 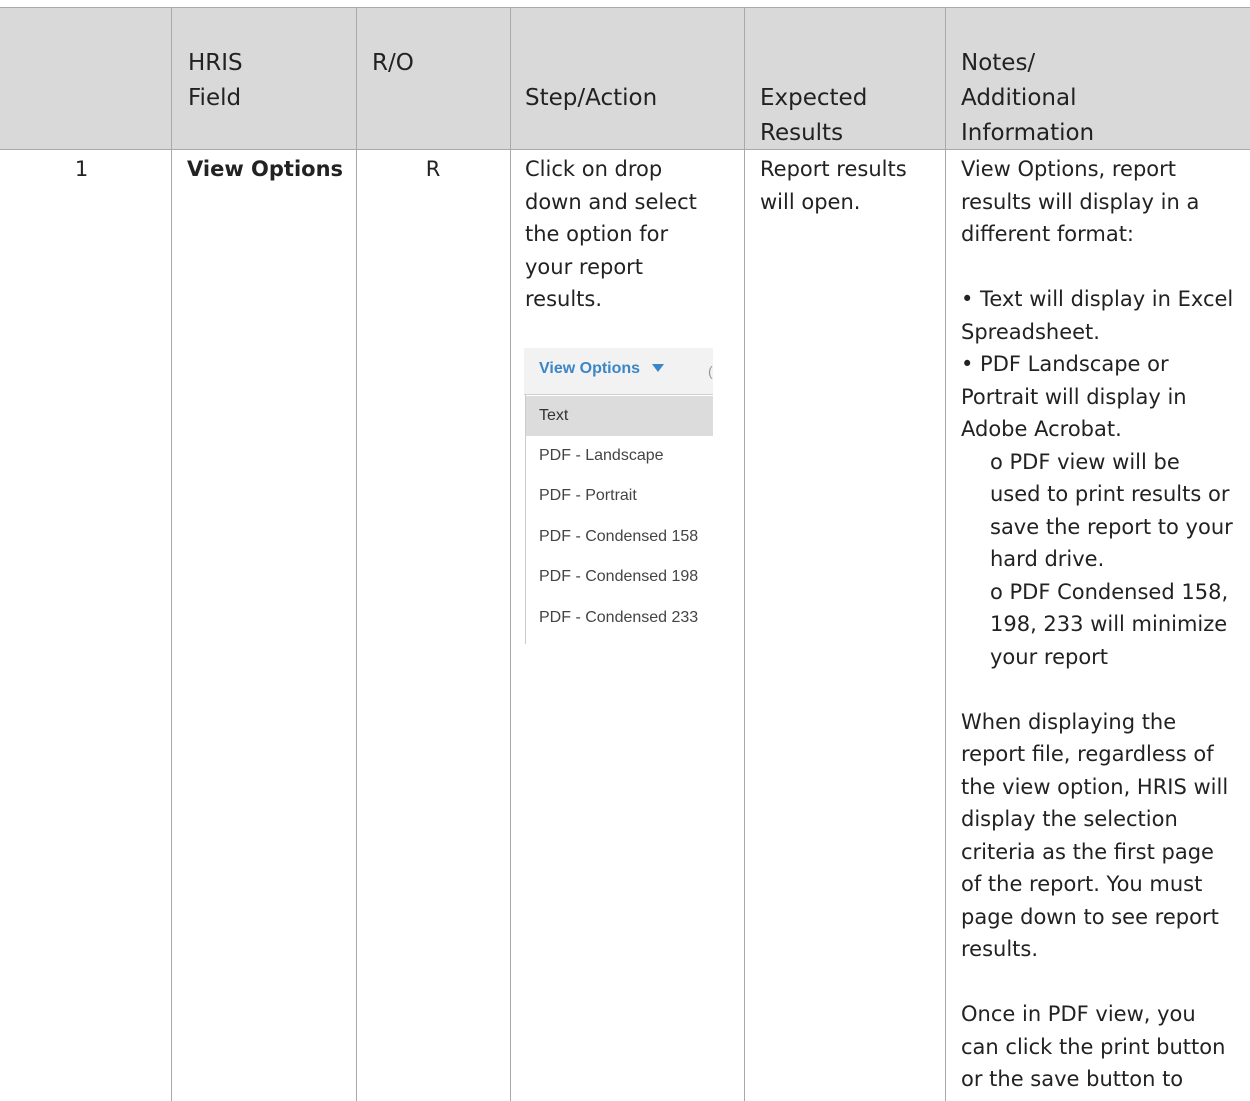 I want to click on row-ro: R, so click(x=433, y=169).